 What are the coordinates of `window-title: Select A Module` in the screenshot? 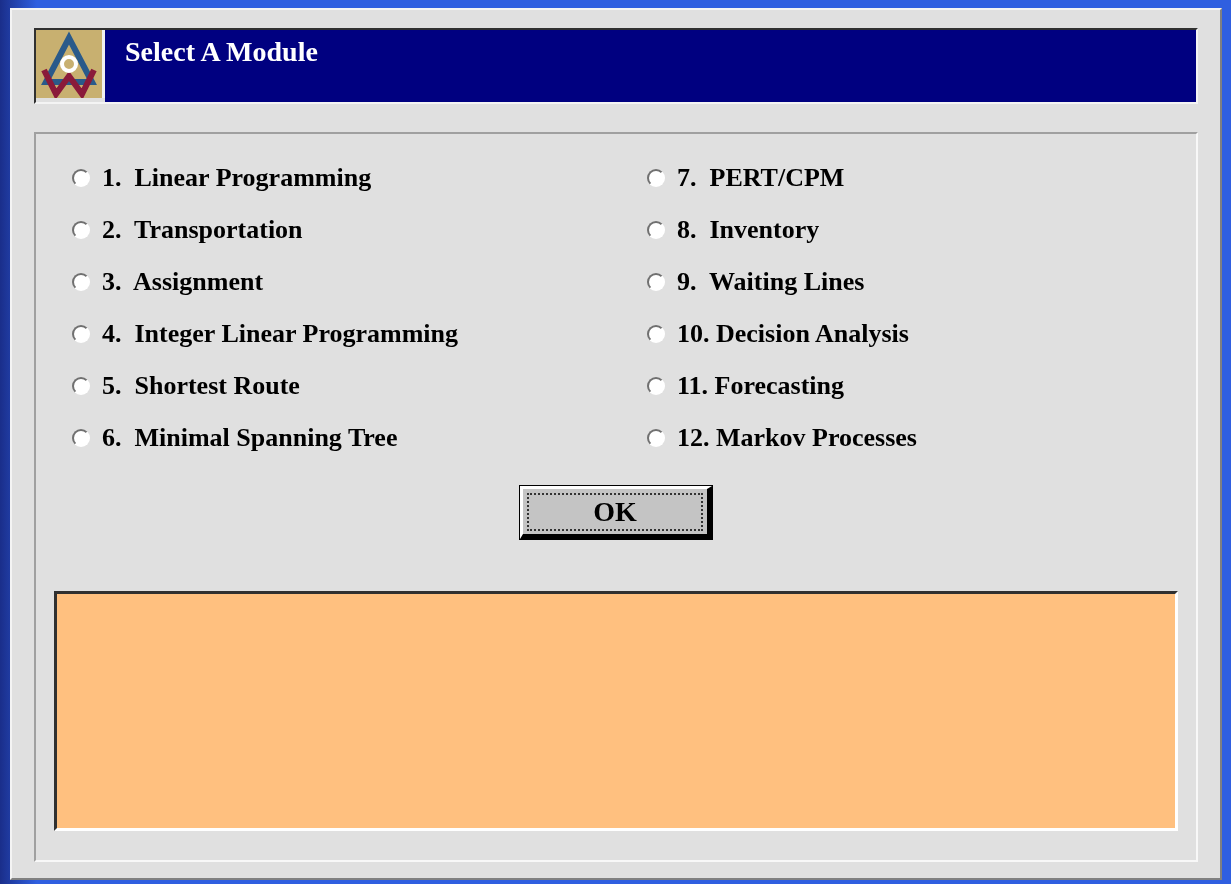 It's located at (650, 66).